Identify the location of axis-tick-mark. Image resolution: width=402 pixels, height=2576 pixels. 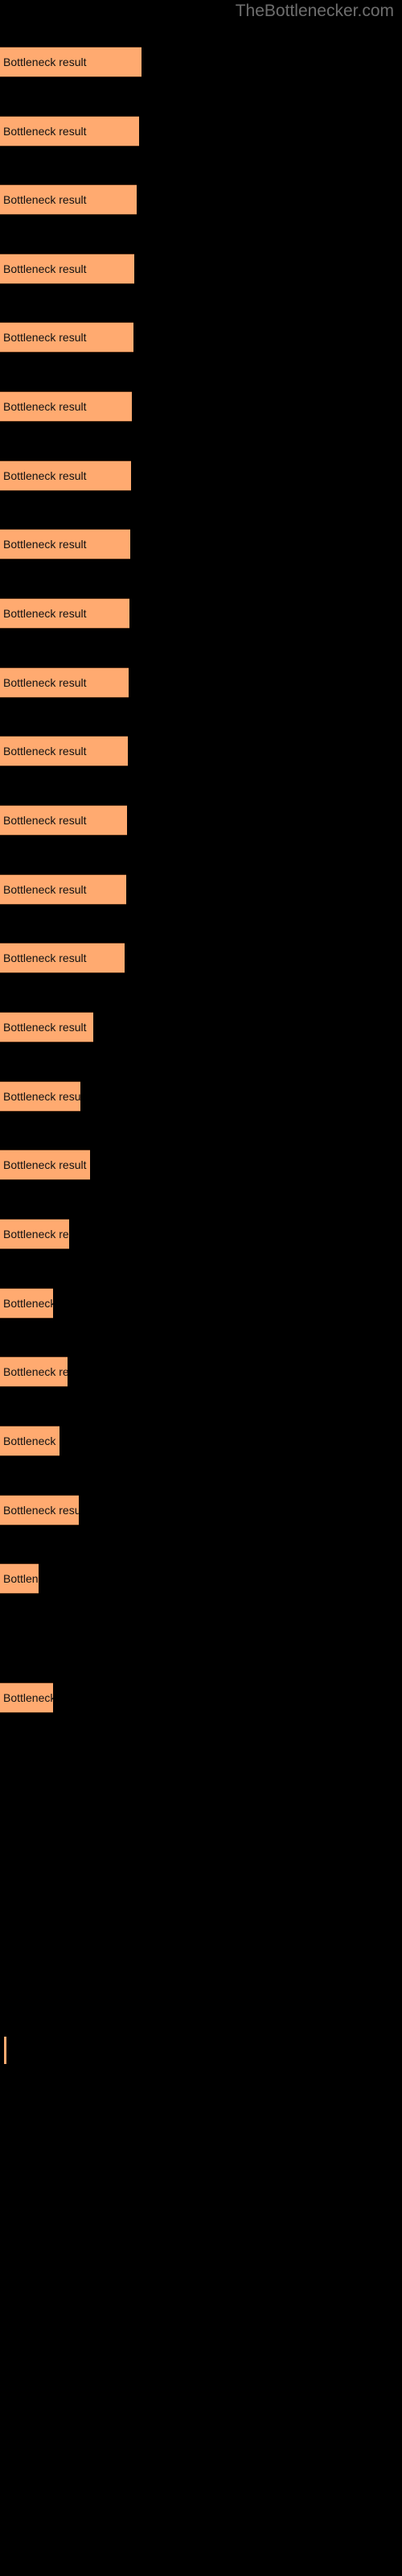
(5, 2050).